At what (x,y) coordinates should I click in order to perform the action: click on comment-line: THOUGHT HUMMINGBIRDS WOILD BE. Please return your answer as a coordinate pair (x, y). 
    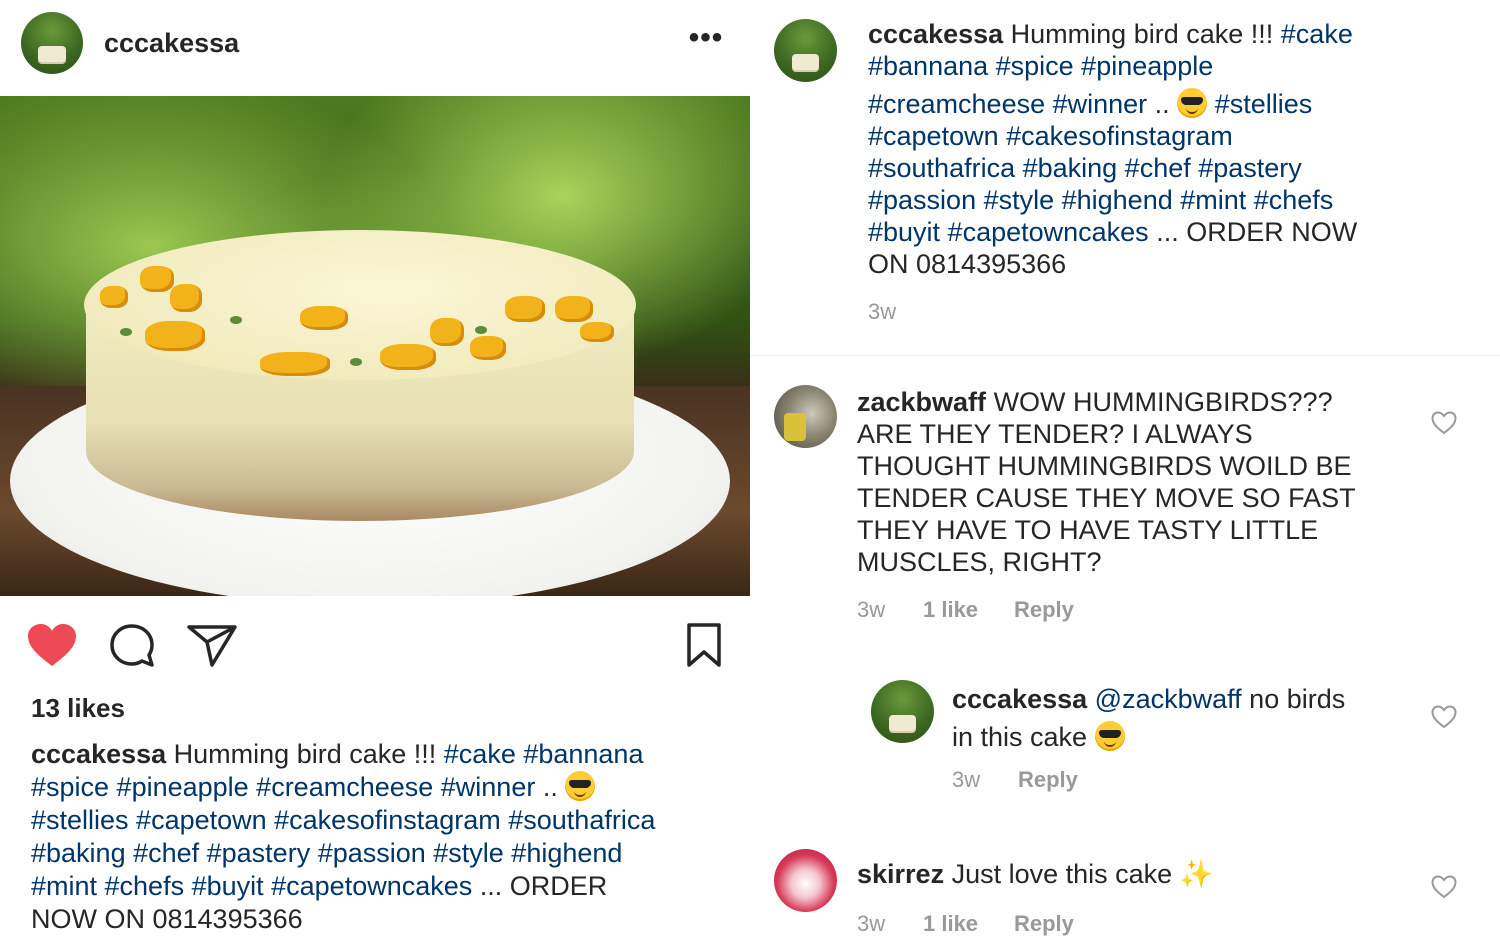
    Looking at the image, I should click on (1104, 466).